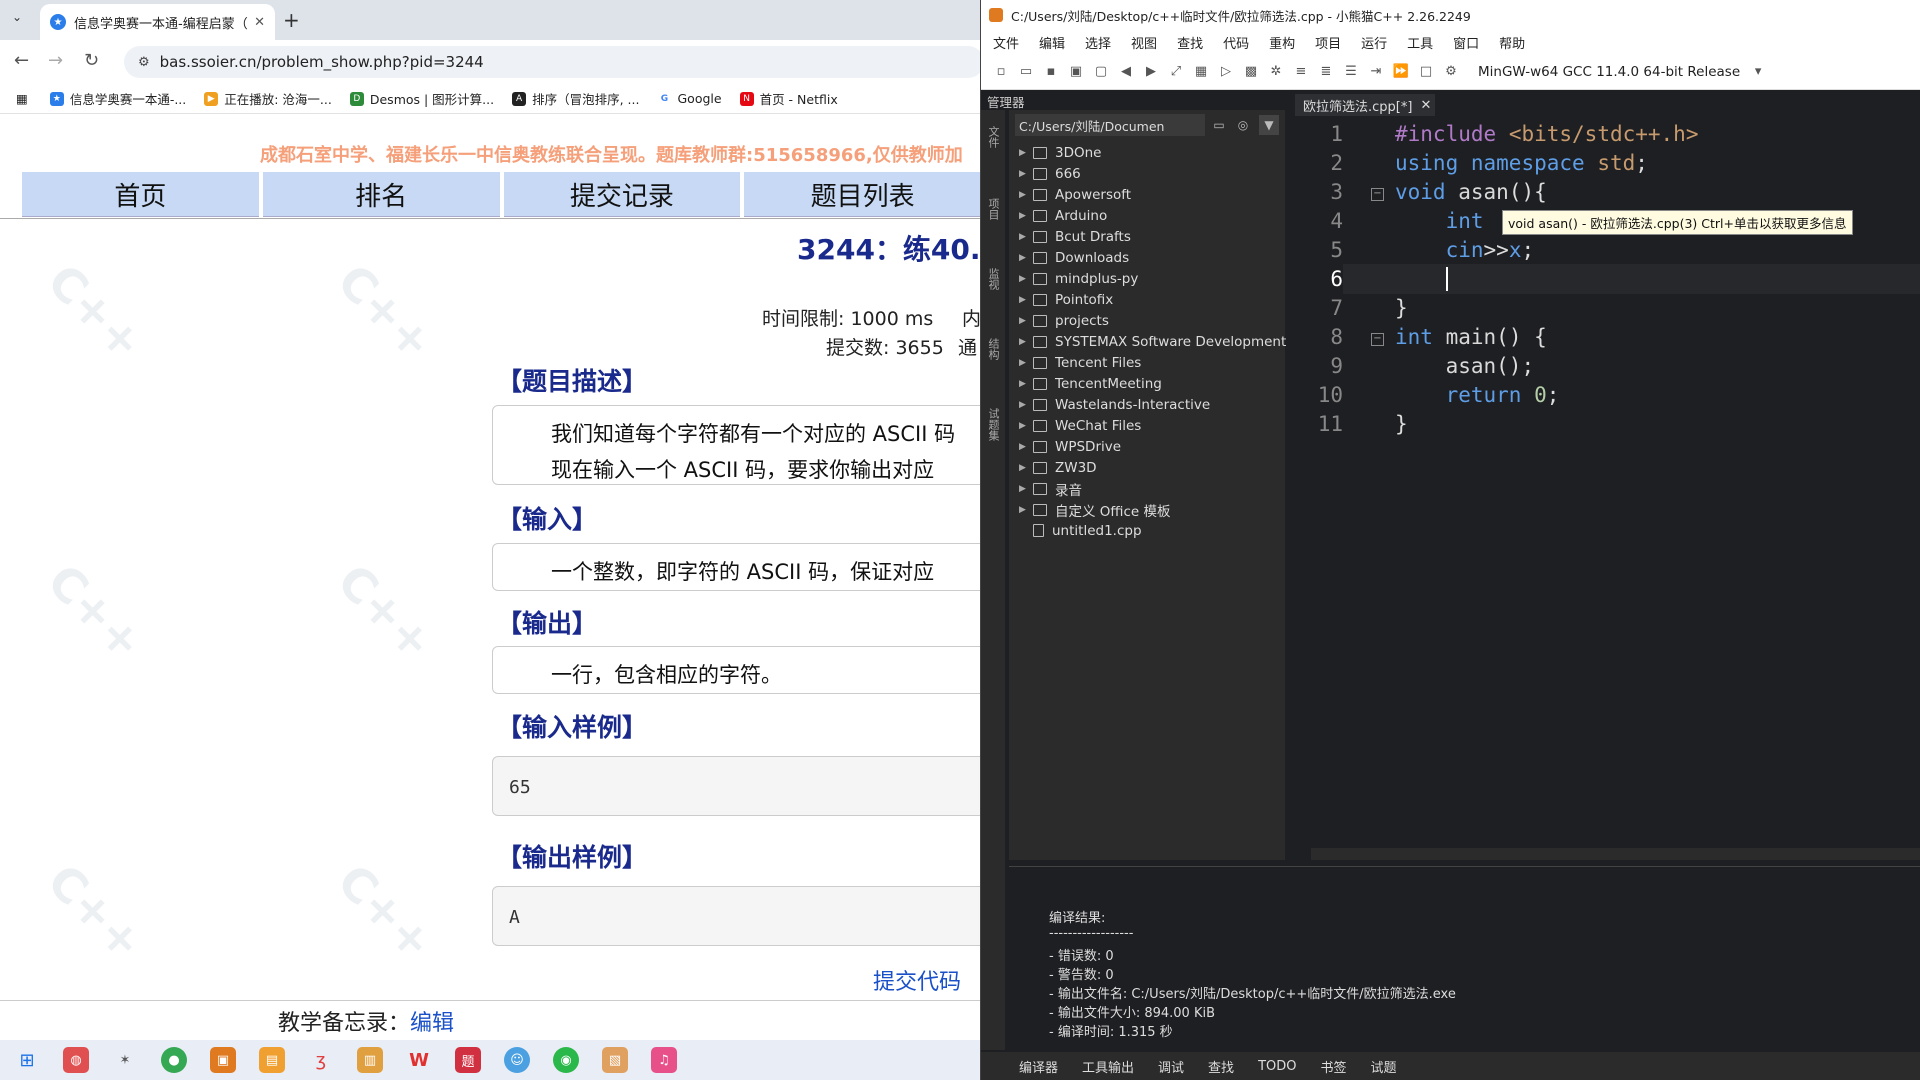  What do you see at coordinates (1066, 299) in the screenshot?
I see `file-tree-item: ▶ Pointofix` at bounding box center [1066, 299].